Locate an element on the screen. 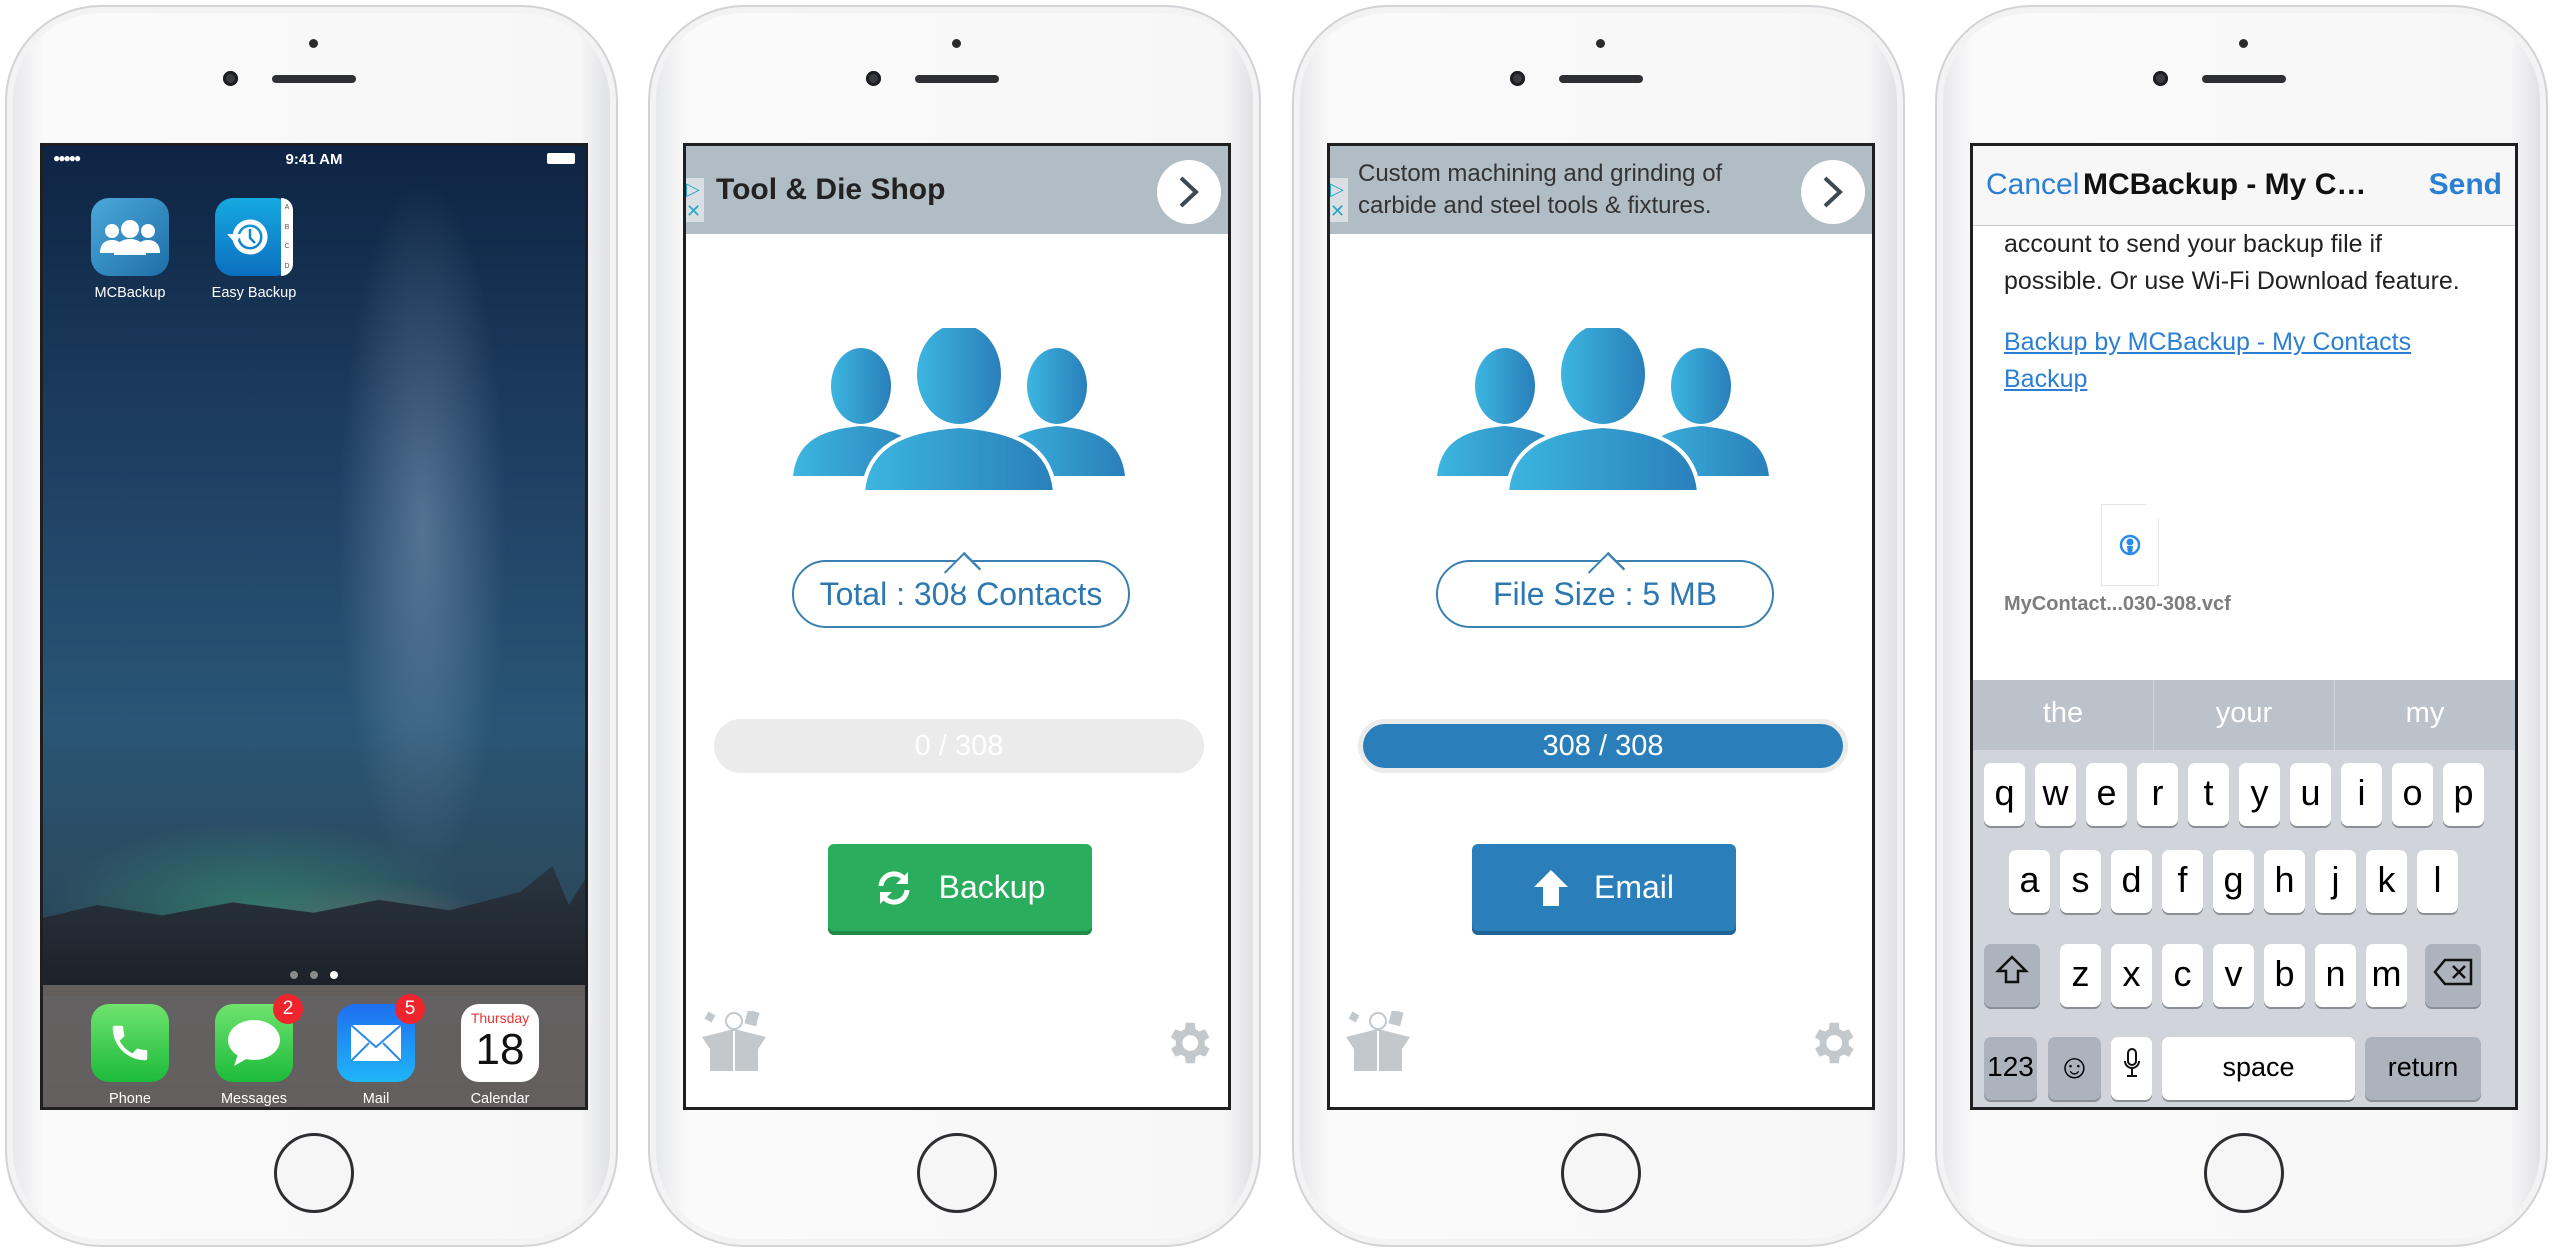 This screenshot has height=1255, width=2552. key-a: a is located at coordinates (2029, 881).